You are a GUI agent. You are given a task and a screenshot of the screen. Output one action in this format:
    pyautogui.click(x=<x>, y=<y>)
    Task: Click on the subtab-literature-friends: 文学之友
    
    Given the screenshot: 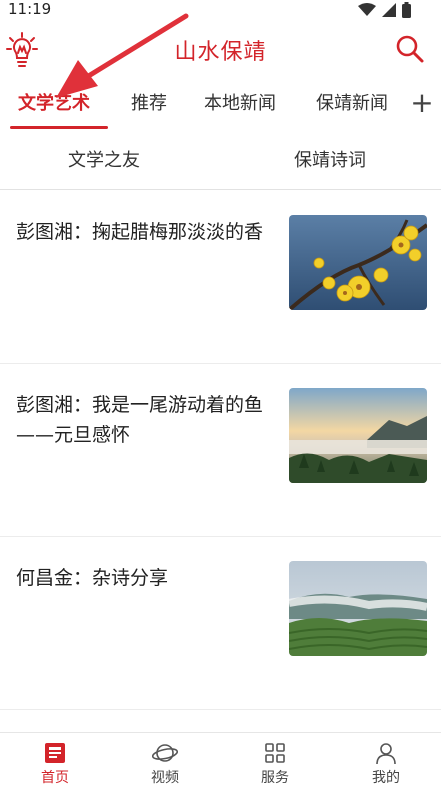 What is the action you would take?
    pyautogui.click(x=104, y=162)
    